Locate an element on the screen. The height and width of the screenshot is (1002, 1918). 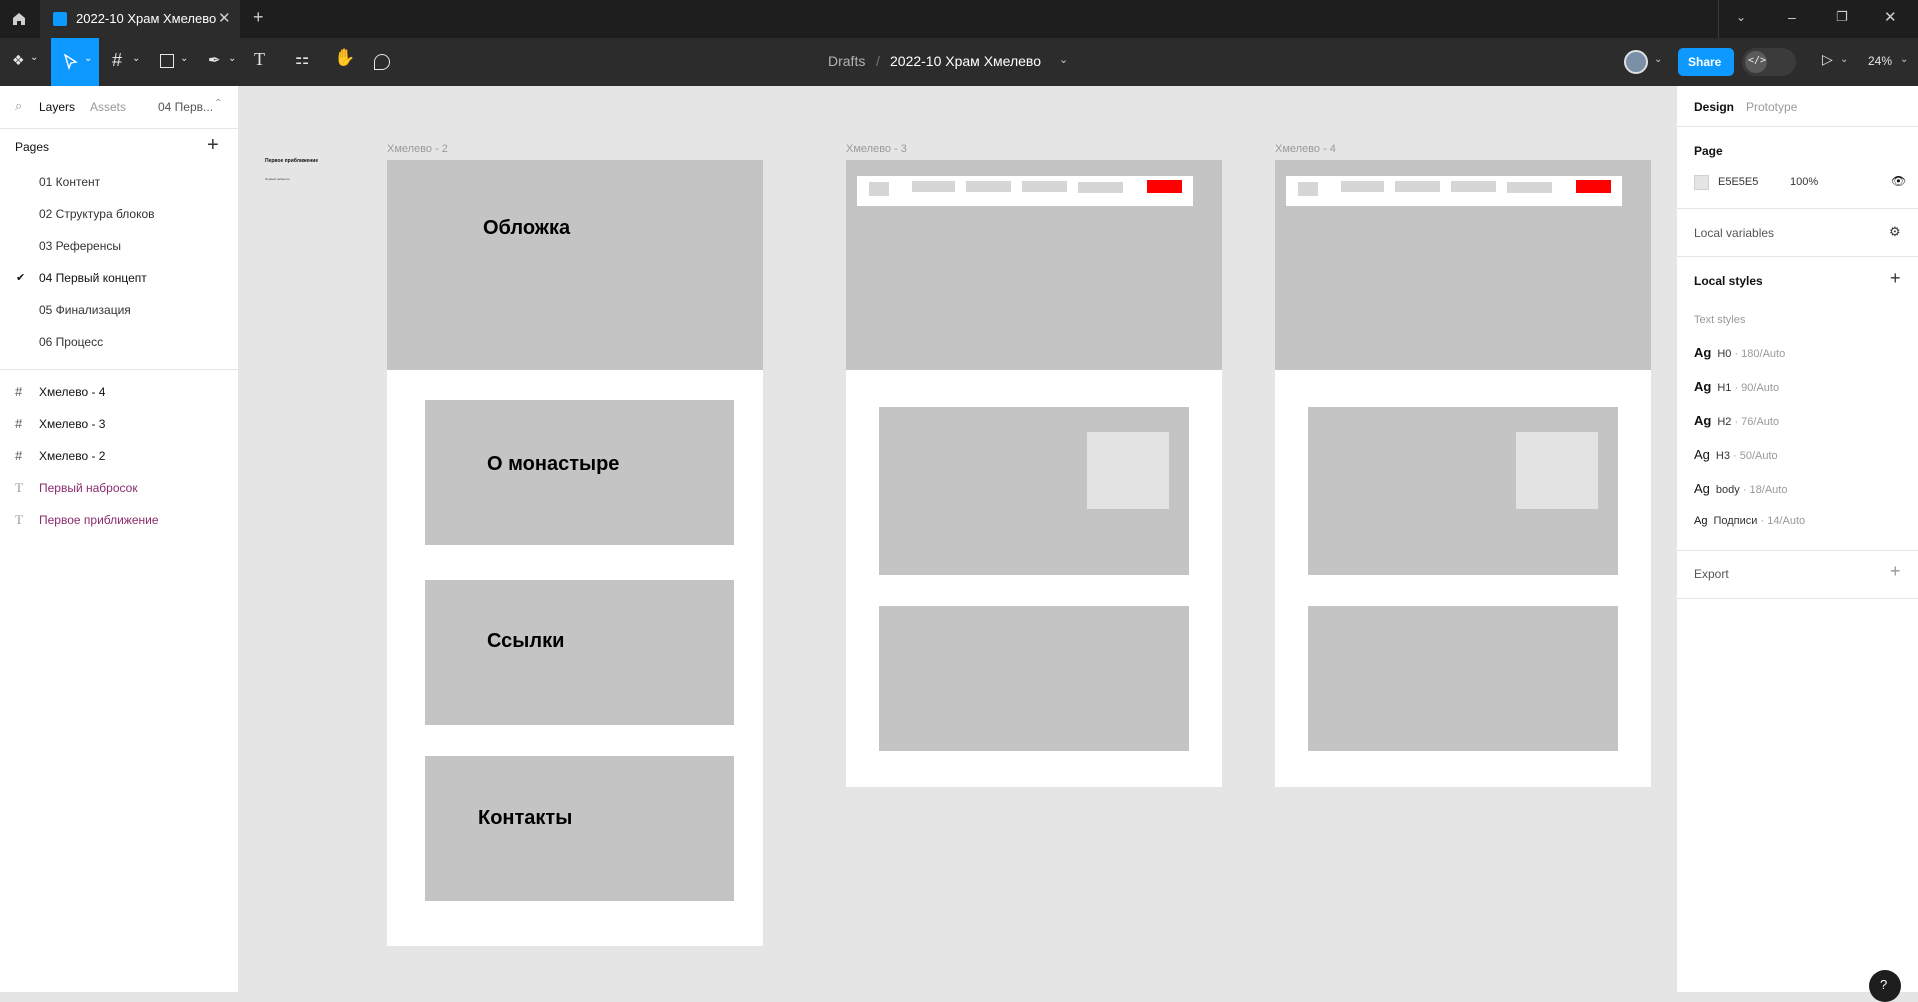
layer-item-text: T Первый набросок is located at coordinates (119, 488).